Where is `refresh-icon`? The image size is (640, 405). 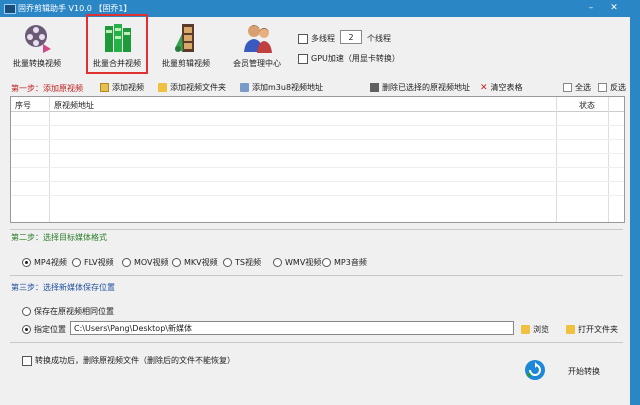
refresh-icon is located at coordinates (535, 370).